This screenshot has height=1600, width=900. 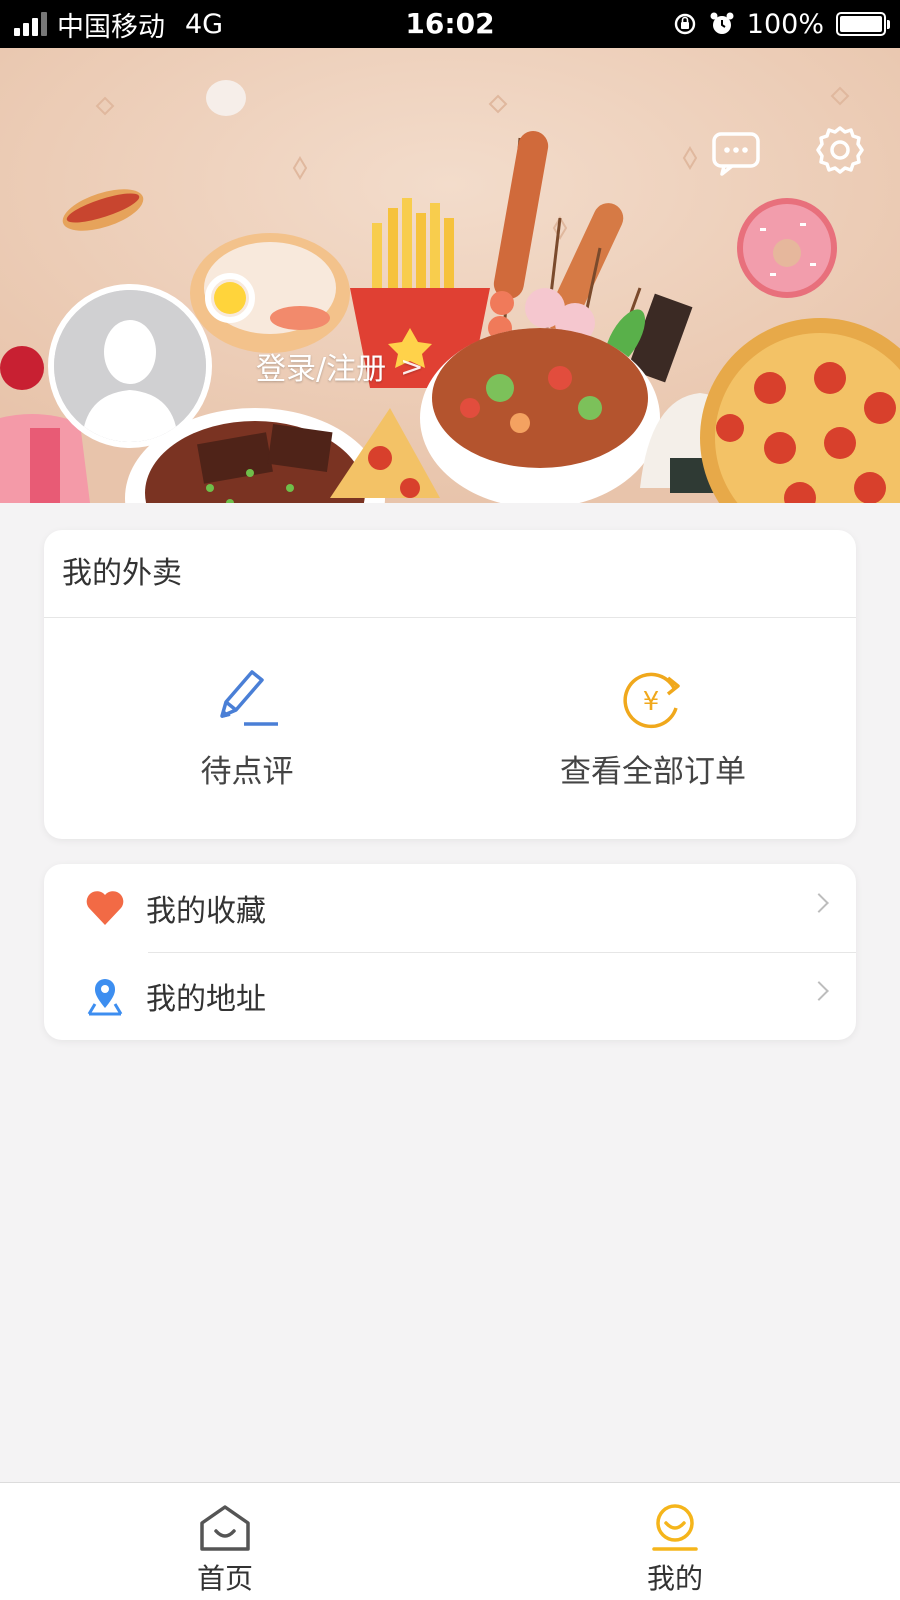 I want to click on my-address-item: 我的地址, so click(x=450, y=996).